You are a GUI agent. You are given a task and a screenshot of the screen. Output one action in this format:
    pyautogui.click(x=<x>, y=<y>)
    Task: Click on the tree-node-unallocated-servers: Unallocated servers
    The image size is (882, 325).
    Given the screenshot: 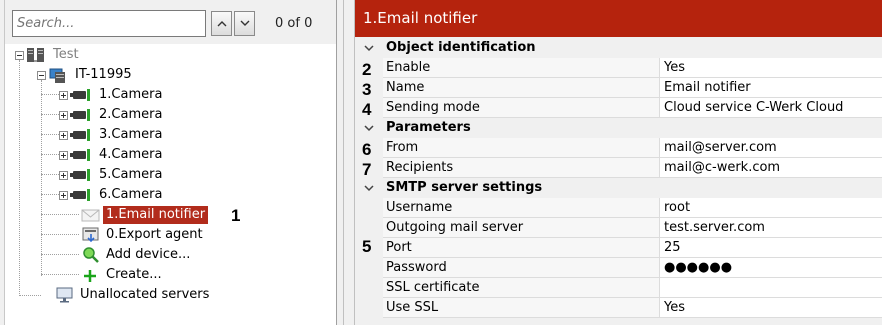 What is the action you would take?
    pyautogui.click(x=133, y=295)
    